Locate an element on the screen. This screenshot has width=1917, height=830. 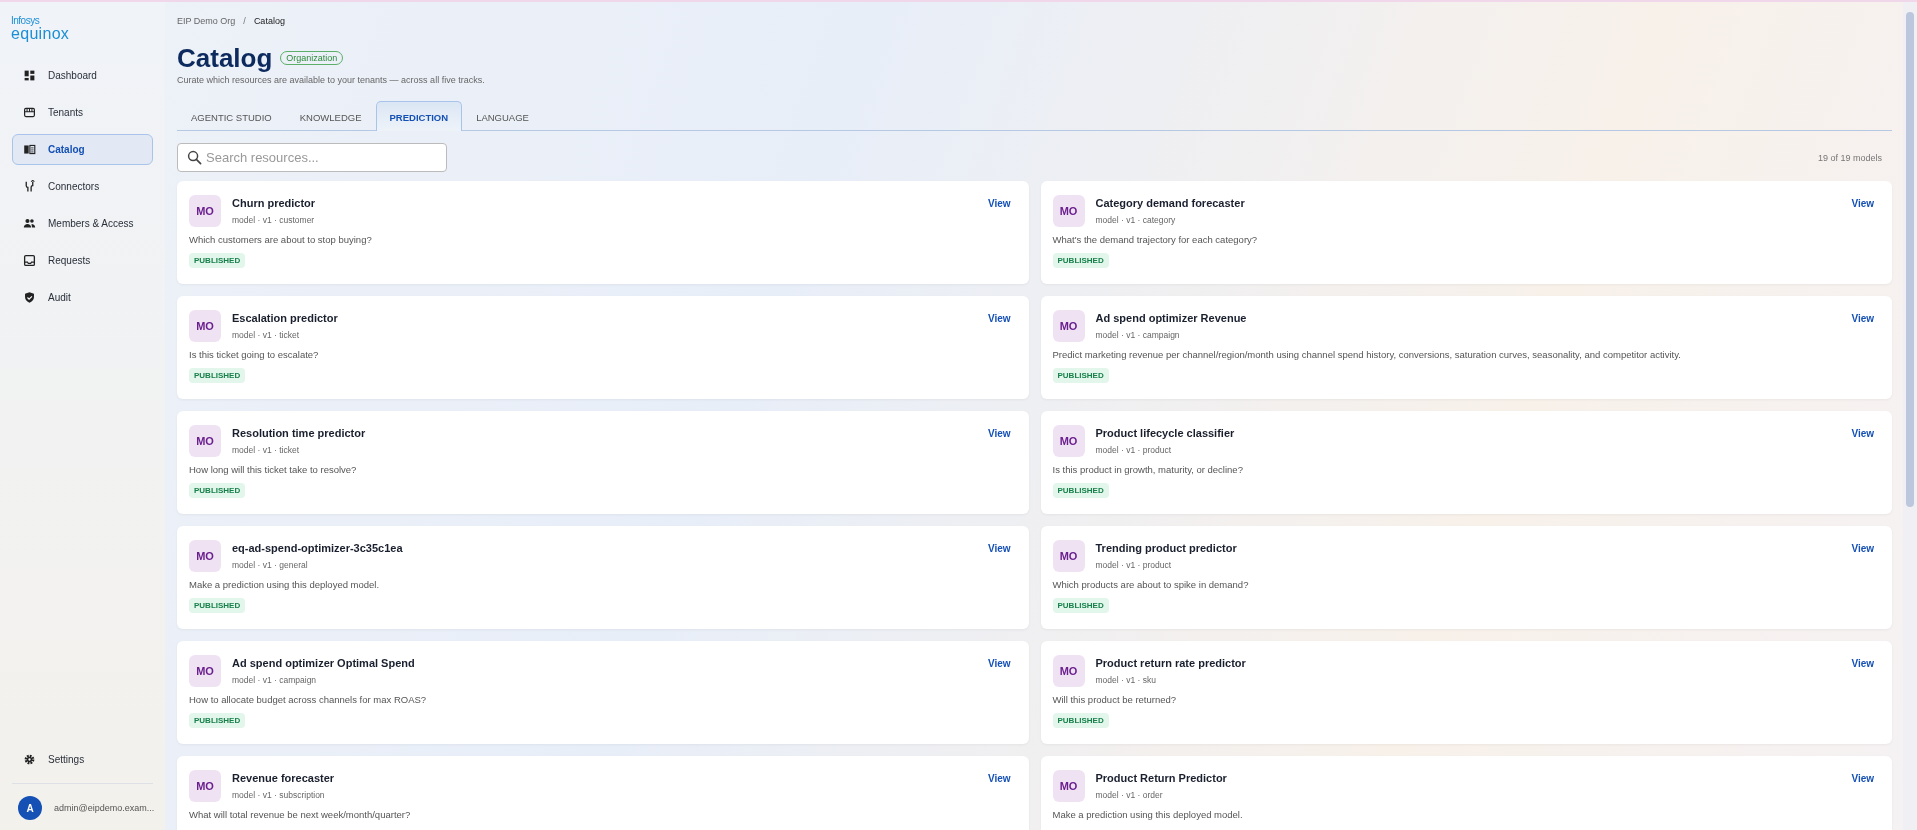
model-description: Will this product be returned? is located at coordinates (1114, 699).